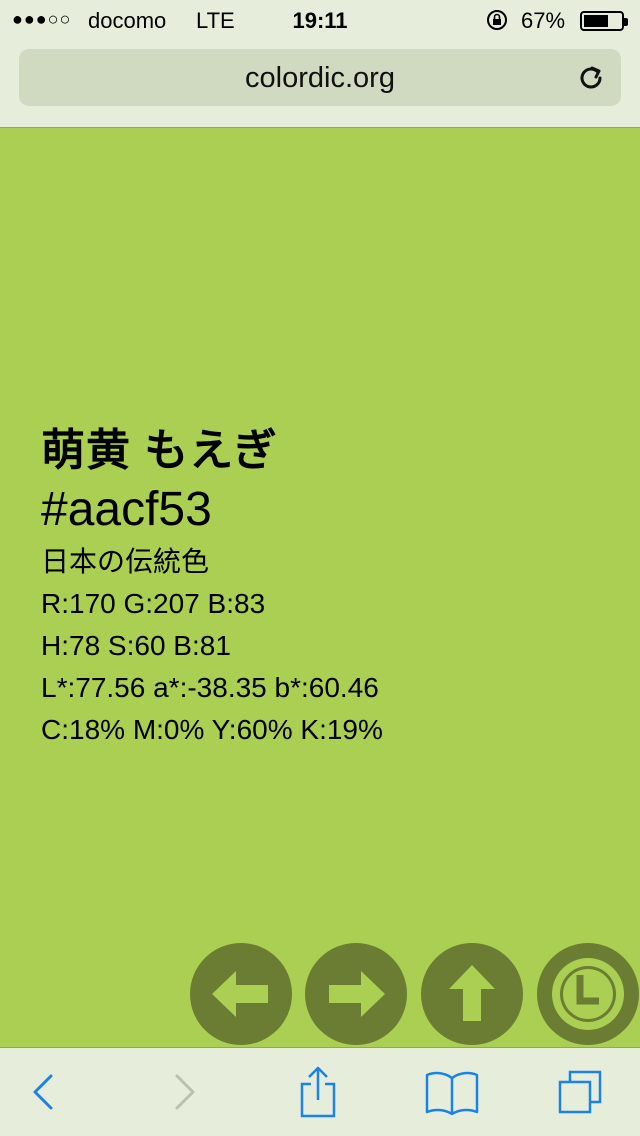 This screenshot has width=640, height=1136. What do you see at coordinates (44, 1092) in the screenshot?
I see `back-icon` at bounding box center [44, 1092].